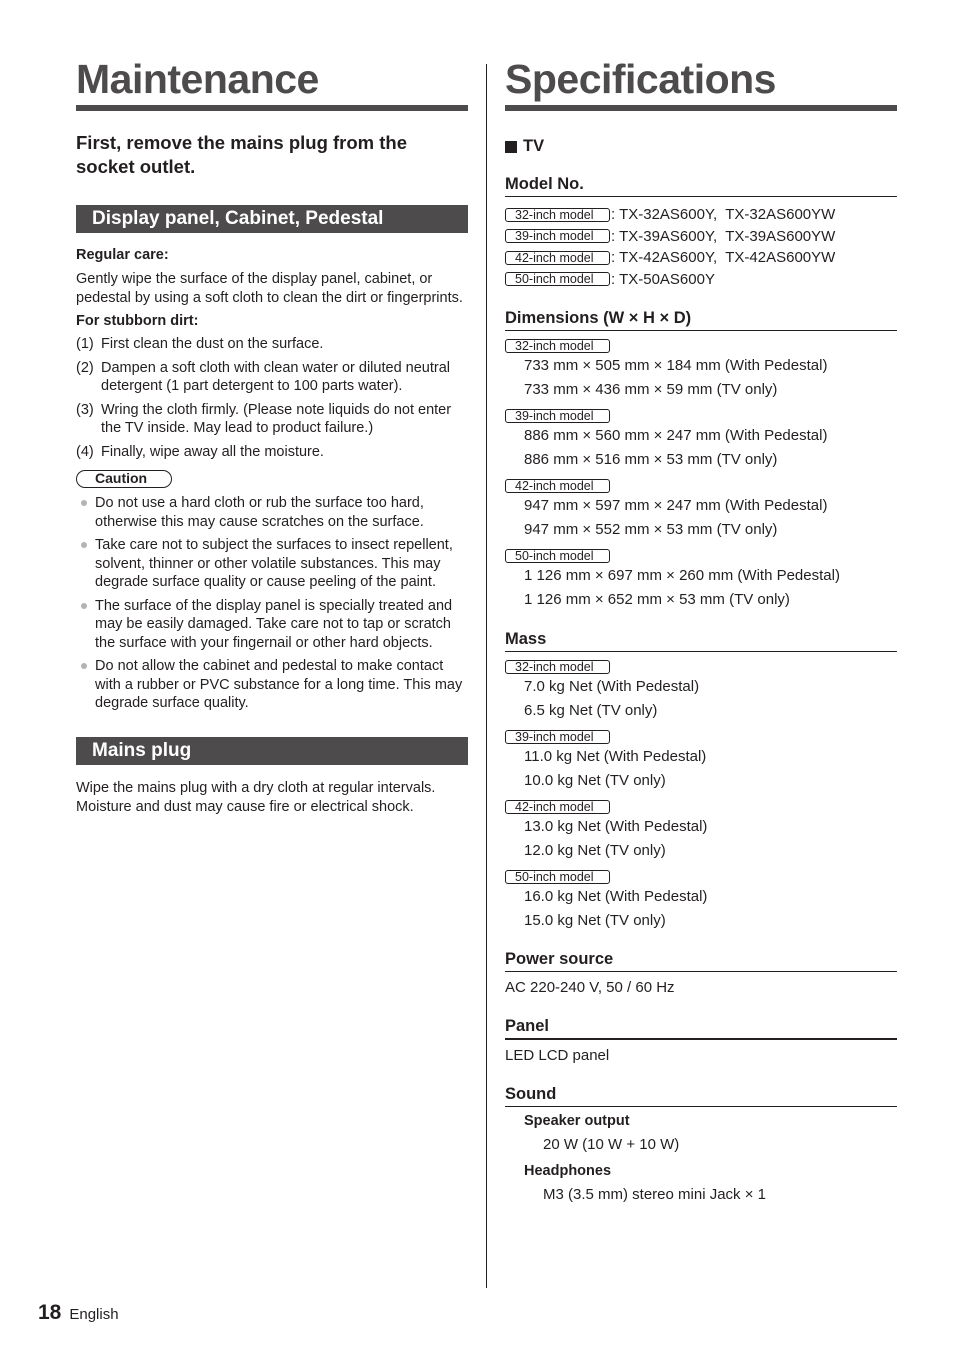 The height and width of the screenshot is (1365, 954). Describe the element at coordinates (676, 505) in the screenshot. I see `dimension-with-pedestal: 947 mm × 597 mm × 247 mm (With Pedestal)` at that location.